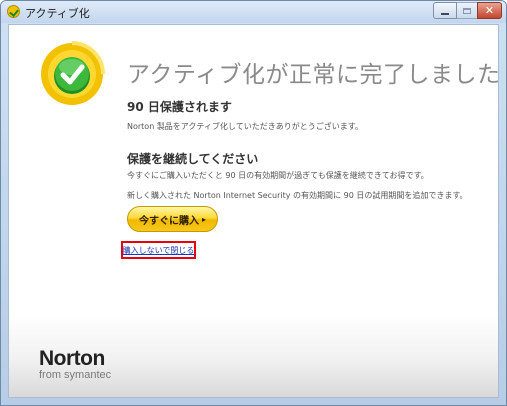 This screenshot has width=507, height=406. Describe the element at coordinates (13, 11) in the screenshot. I see `norton-app-icon` at that location.